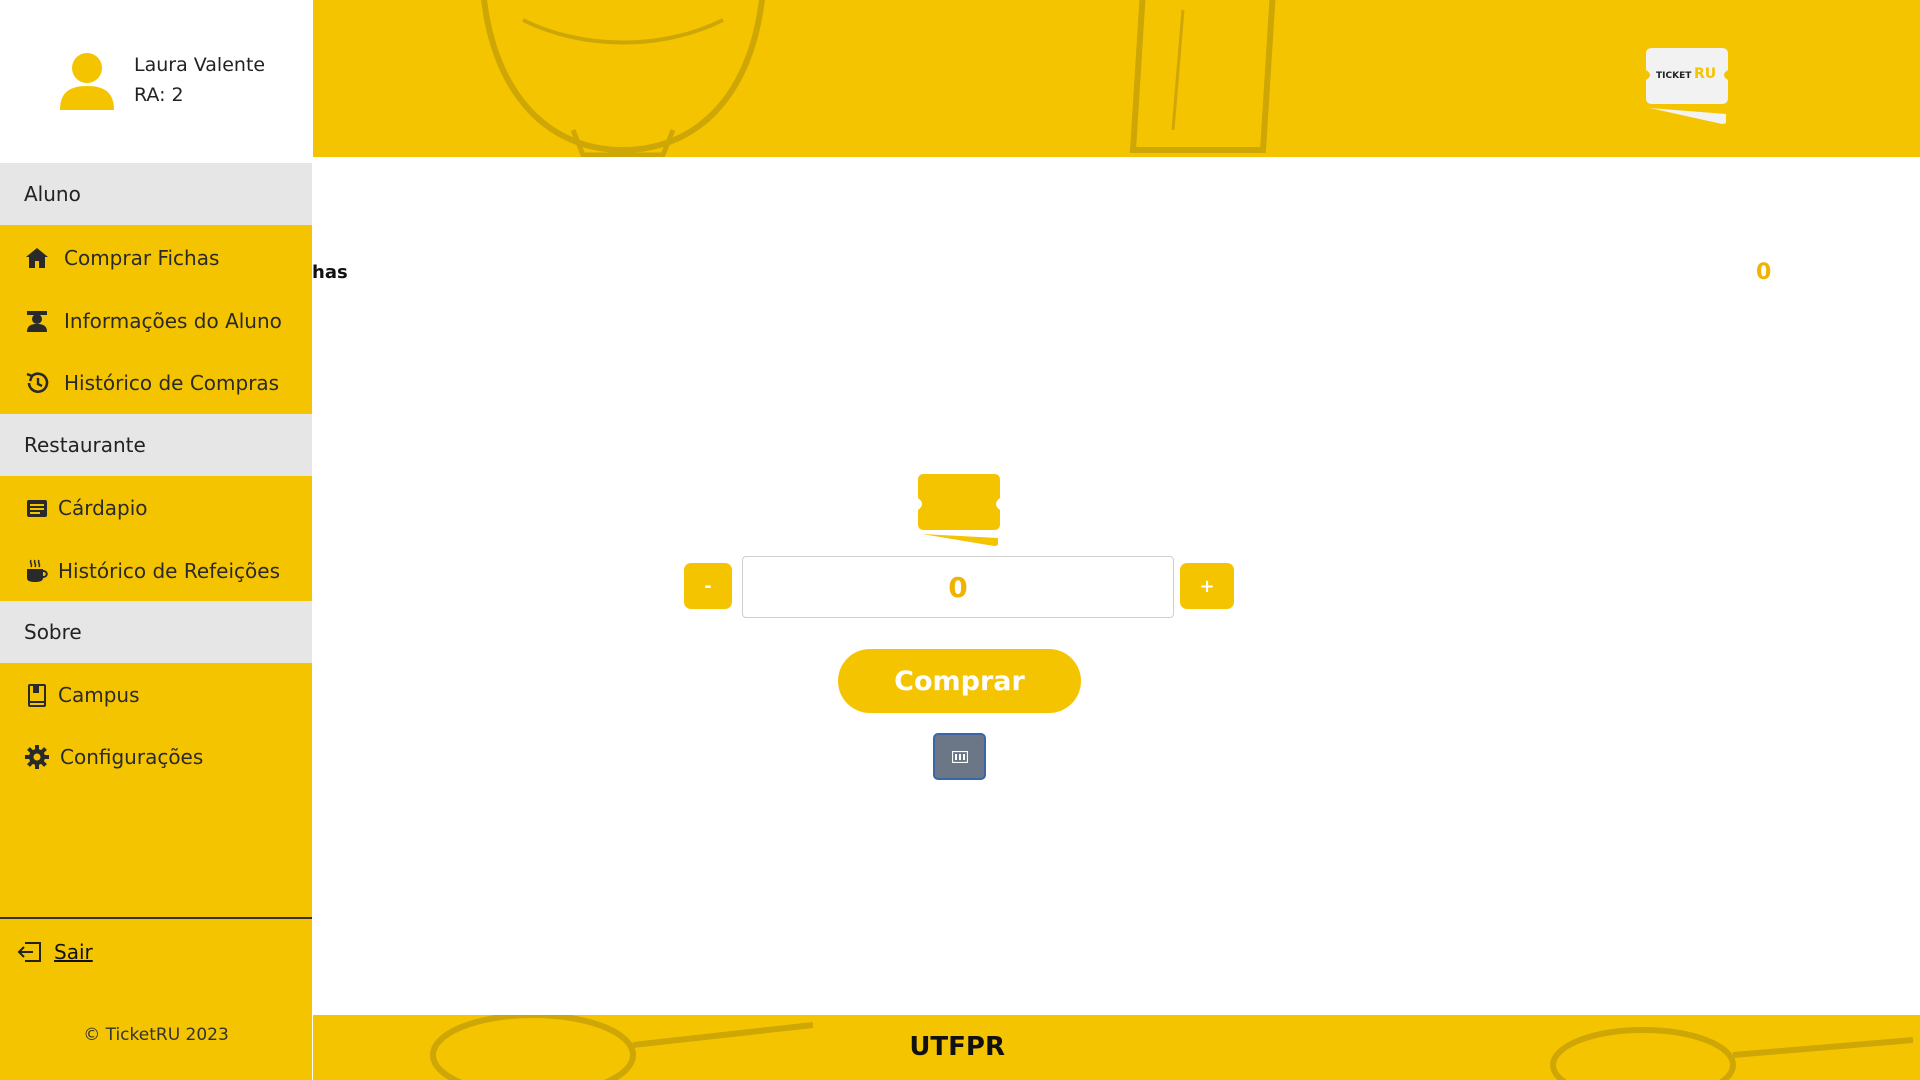 The height and width of the screenshot is (1080, 1920). What do you see at coordinates (132, 757) in the screenshot?
I see `sidebar-item-label: Configurações` at bounding box center [132, 757].